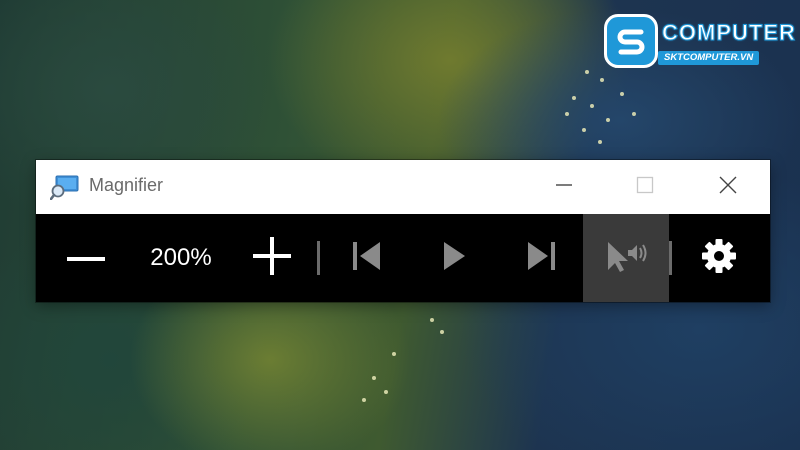 The width and height of the screenshot is (800, 450). I want to click on pointer-speaker-icon, so click(626, 258).